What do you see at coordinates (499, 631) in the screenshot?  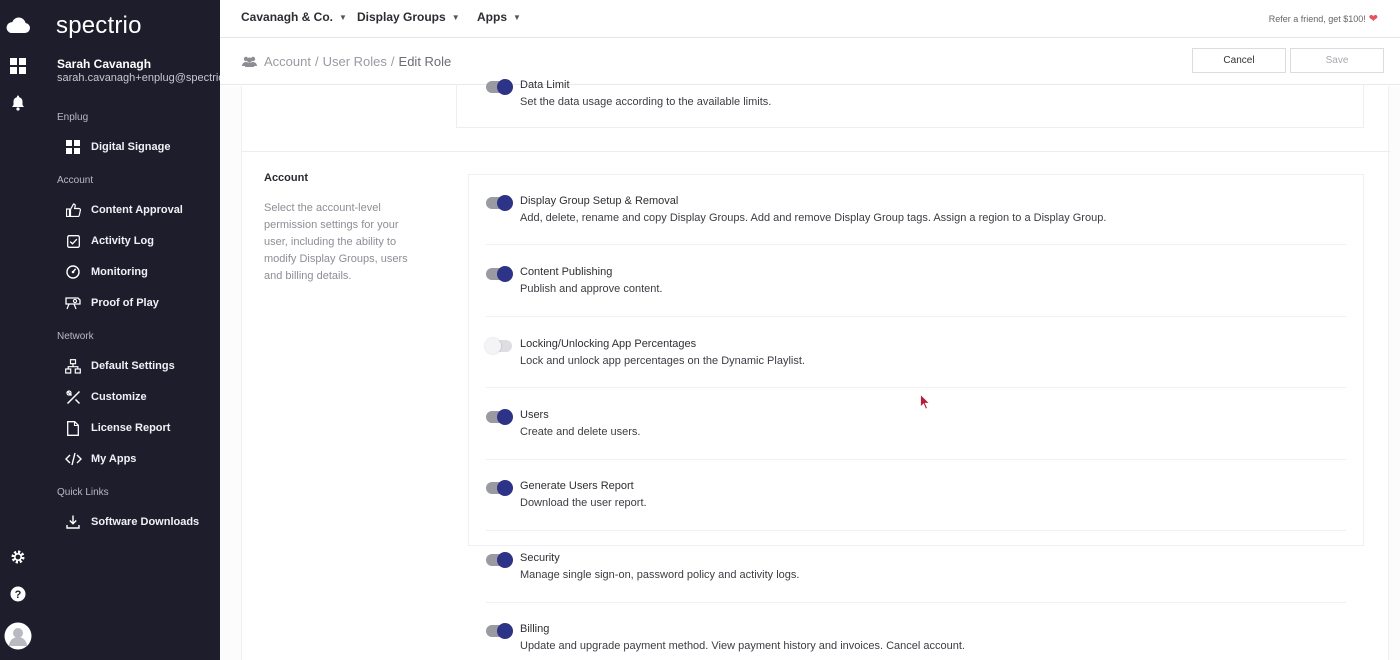 I see `billing-toggle` at bounding box center [499, 631].